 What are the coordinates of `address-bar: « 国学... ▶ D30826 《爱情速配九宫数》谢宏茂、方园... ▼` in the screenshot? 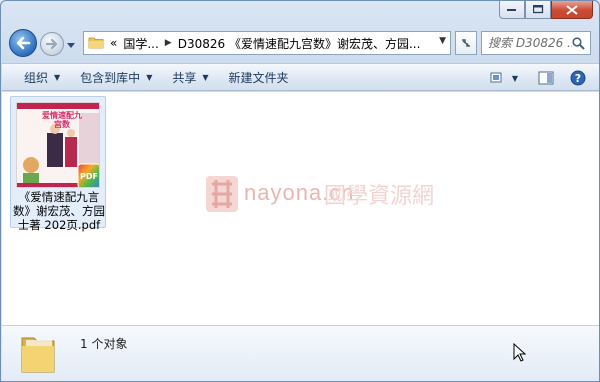 It's located at (267, 43).